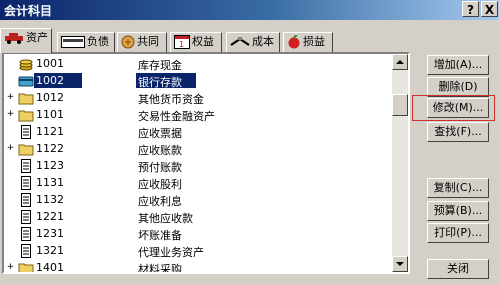  I want to click on scroll-down-button, so click(400, 264).